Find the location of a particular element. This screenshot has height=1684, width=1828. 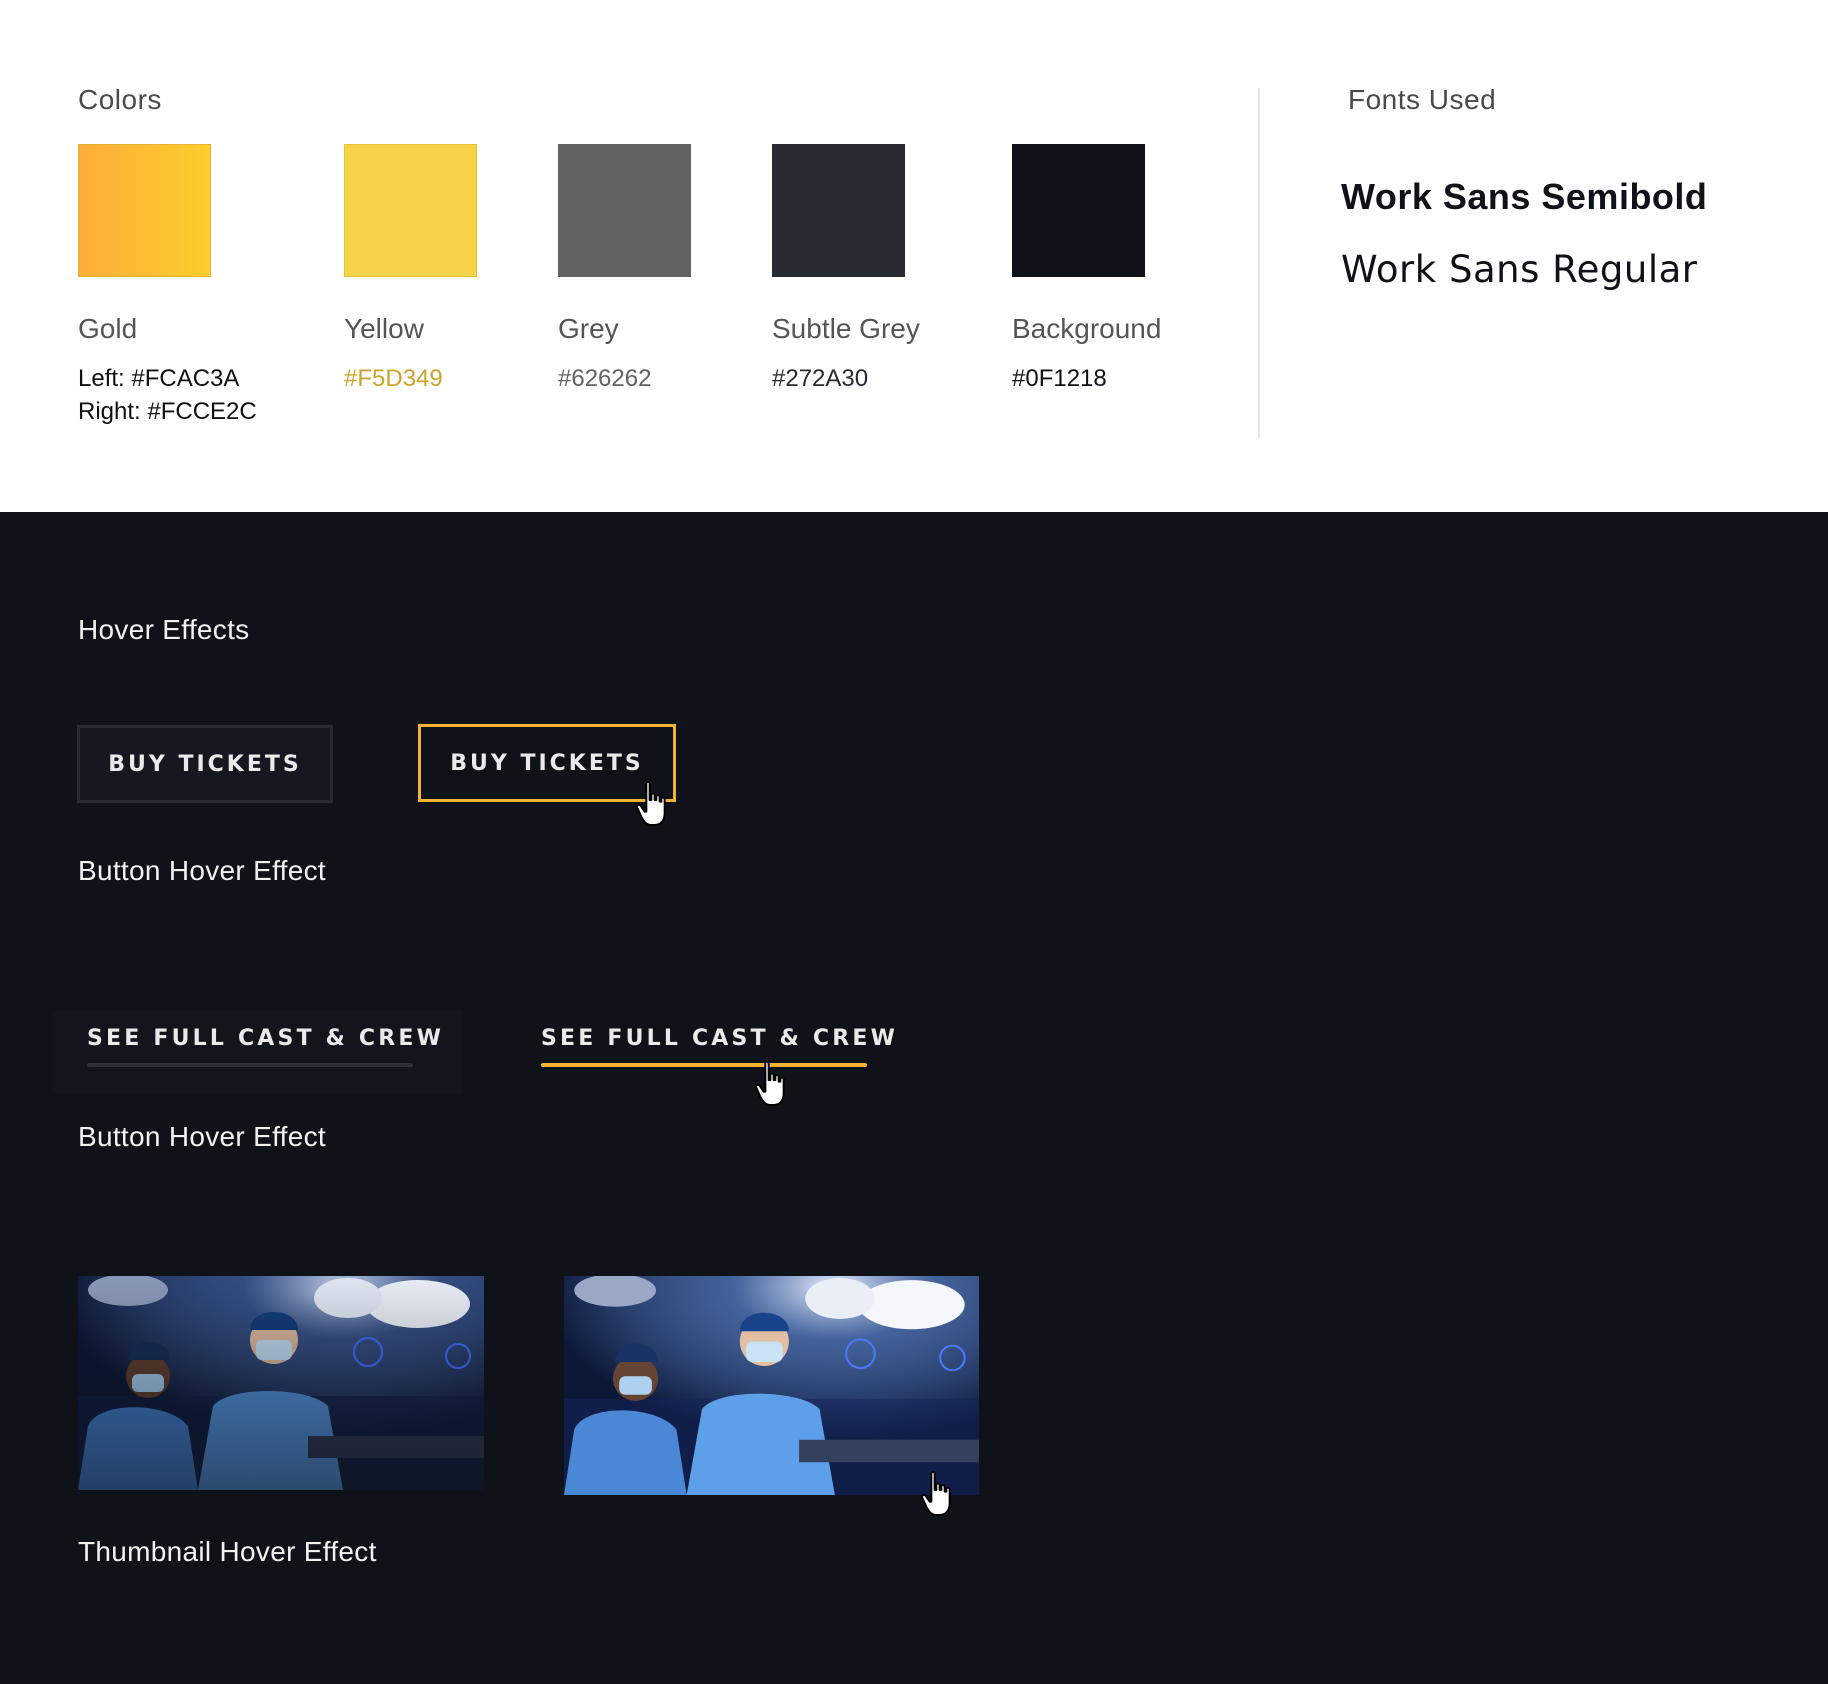

gold-hex-right: Right: #FCCE2C is located at coordinates (167, 411).